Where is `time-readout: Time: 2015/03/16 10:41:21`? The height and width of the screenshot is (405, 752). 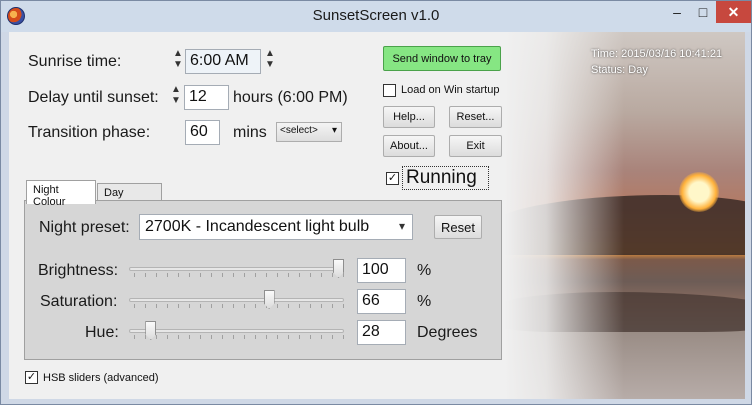 time-readout: Time: 2015/03/16 10:41:21 is located at coordinates (657, 54).